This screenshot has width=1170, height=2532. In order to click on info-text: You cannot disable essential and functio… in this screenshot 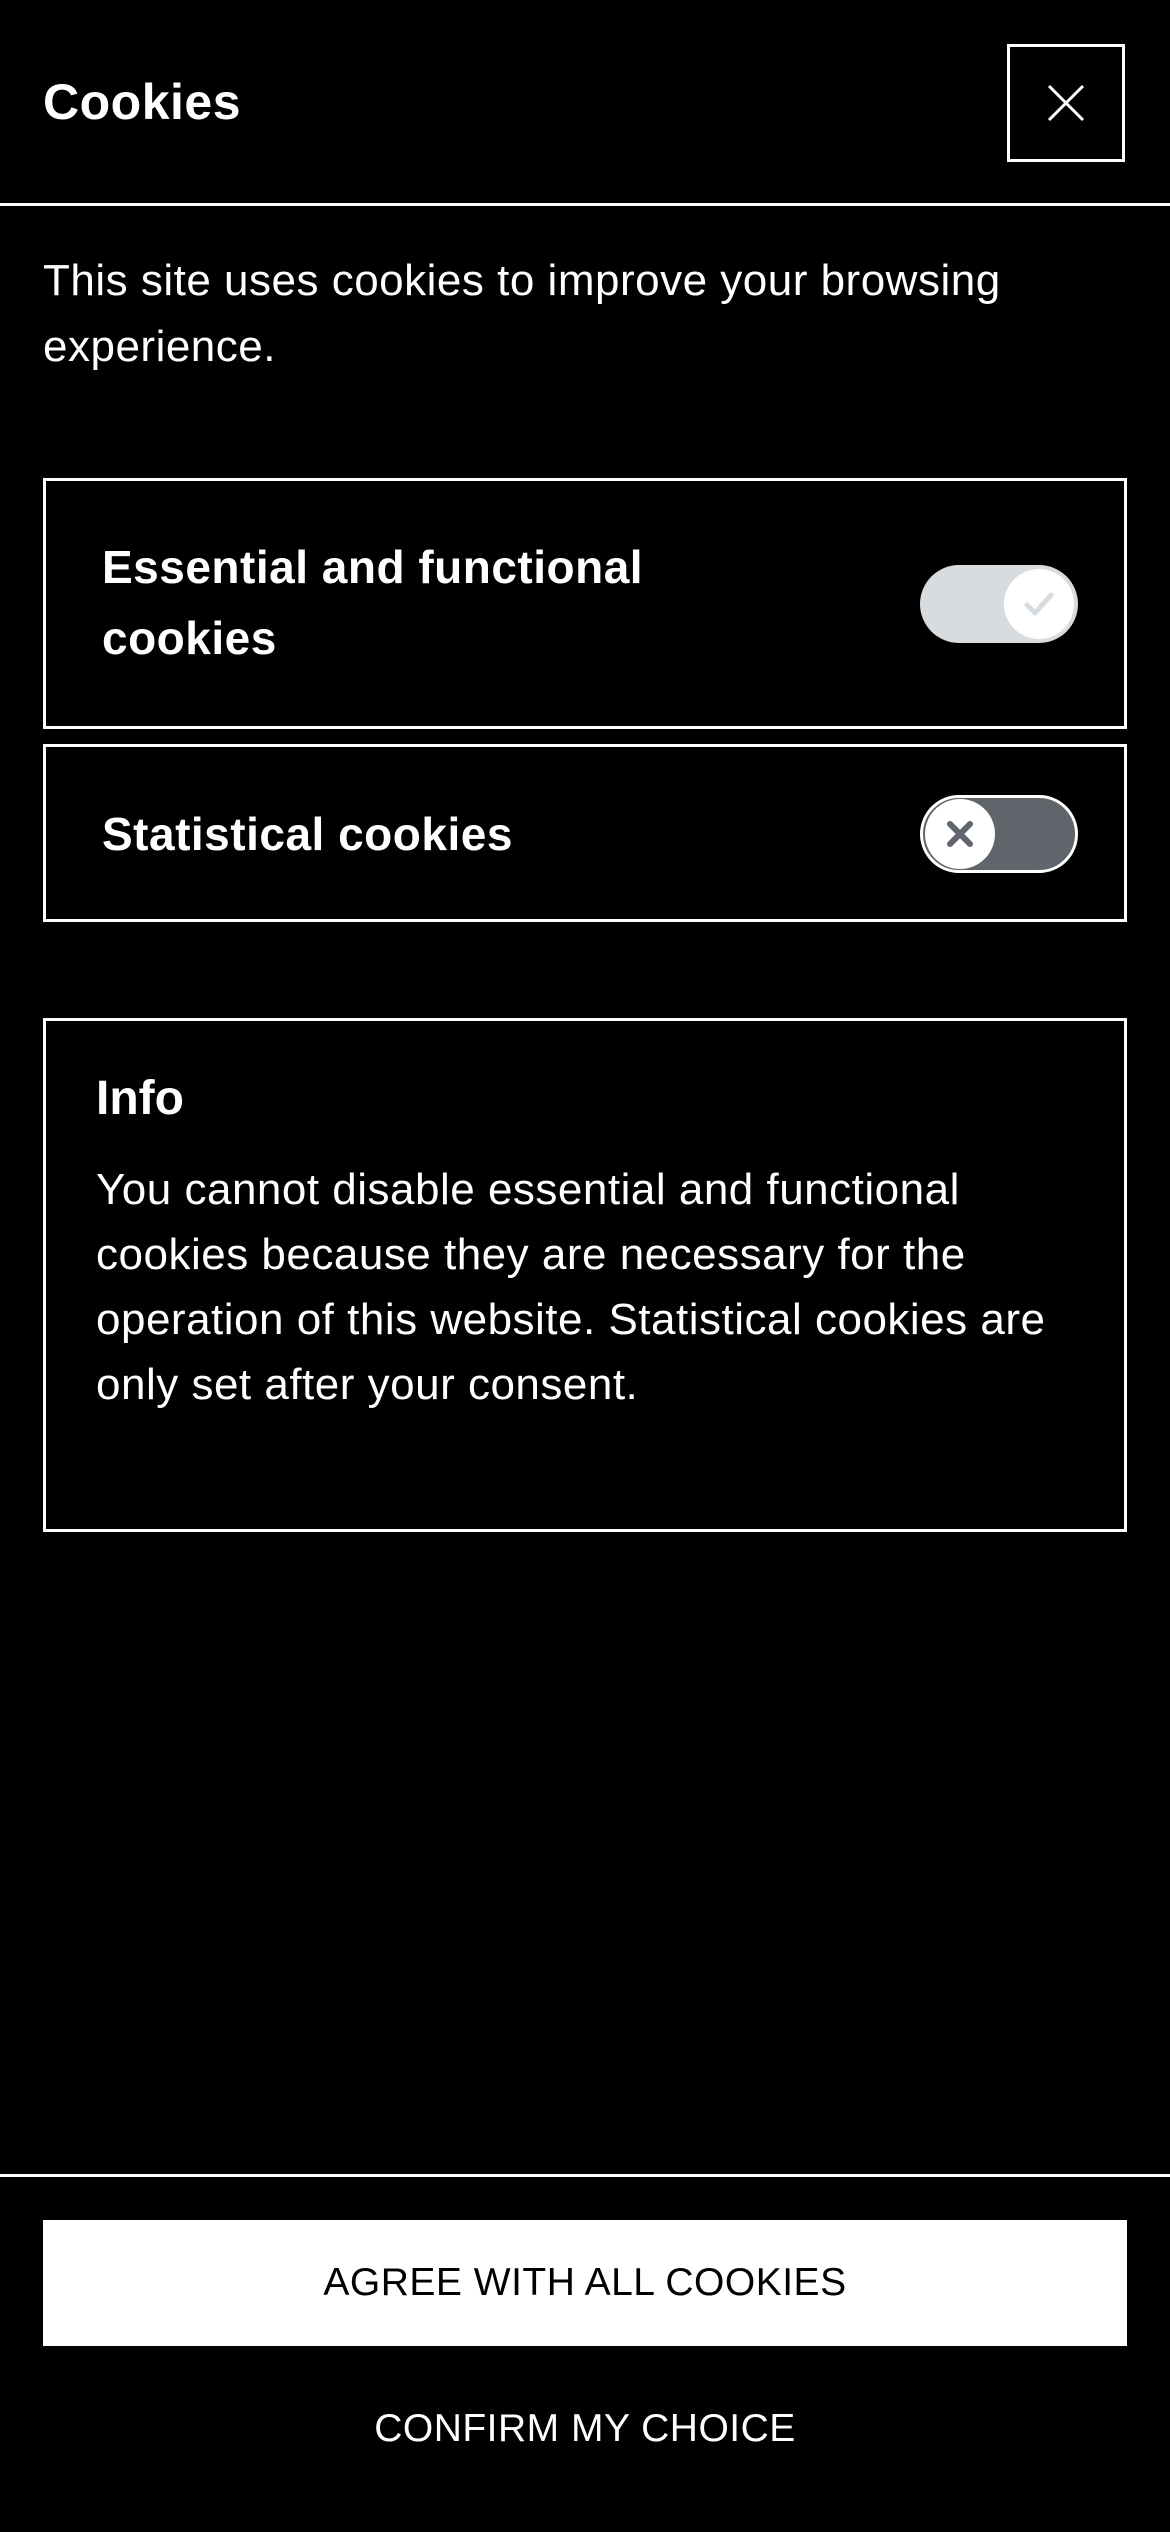, I will do `click(571, 1287)`.